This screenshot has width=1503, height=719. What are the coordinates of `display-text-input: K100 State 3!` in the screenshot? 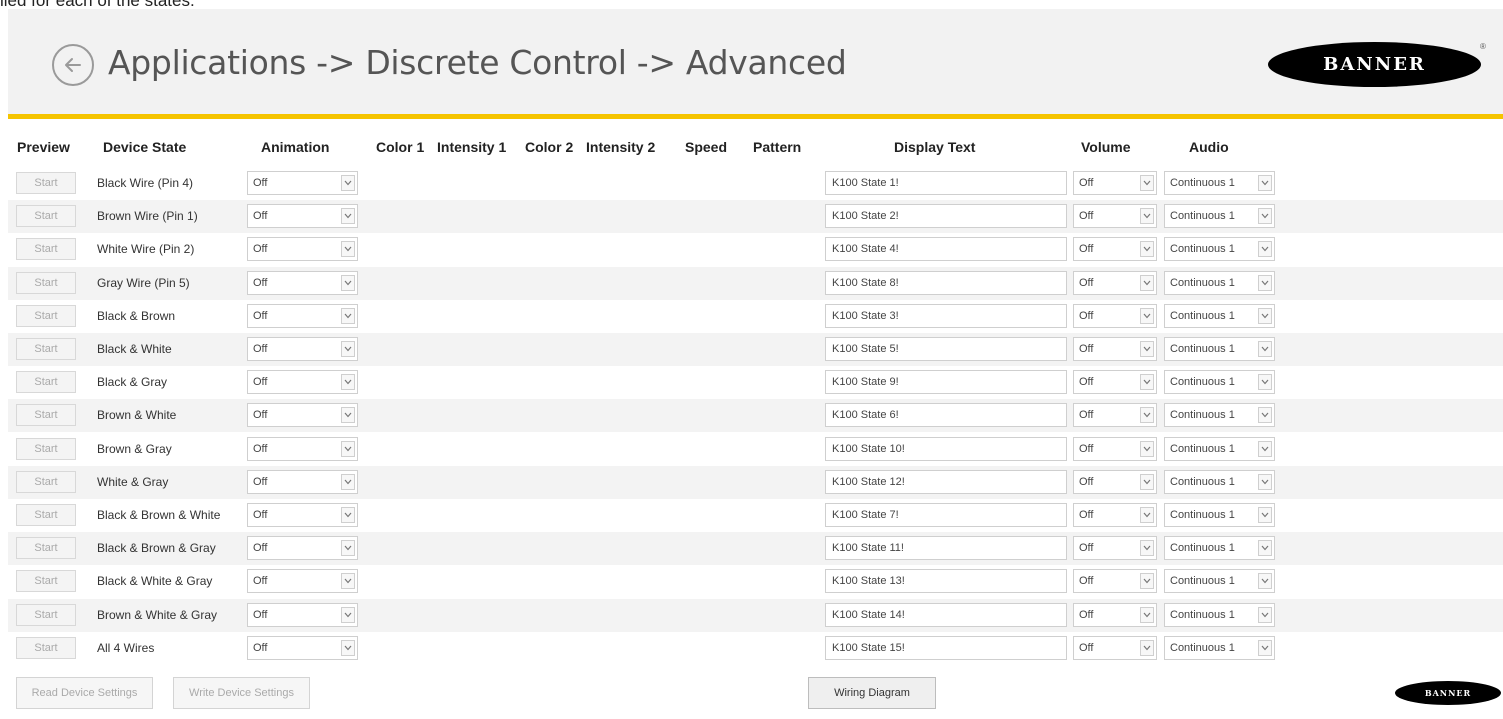 It's located at (946, 315).